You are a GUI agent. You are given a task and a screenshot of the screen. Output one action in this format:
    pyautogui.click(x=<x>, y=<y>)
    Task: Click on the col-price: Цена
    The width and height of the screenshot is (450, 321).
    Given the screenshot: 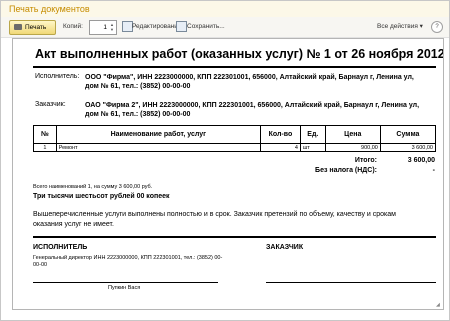 What is the action you would take?
    pyautogui.click(x=352, y=134)
    